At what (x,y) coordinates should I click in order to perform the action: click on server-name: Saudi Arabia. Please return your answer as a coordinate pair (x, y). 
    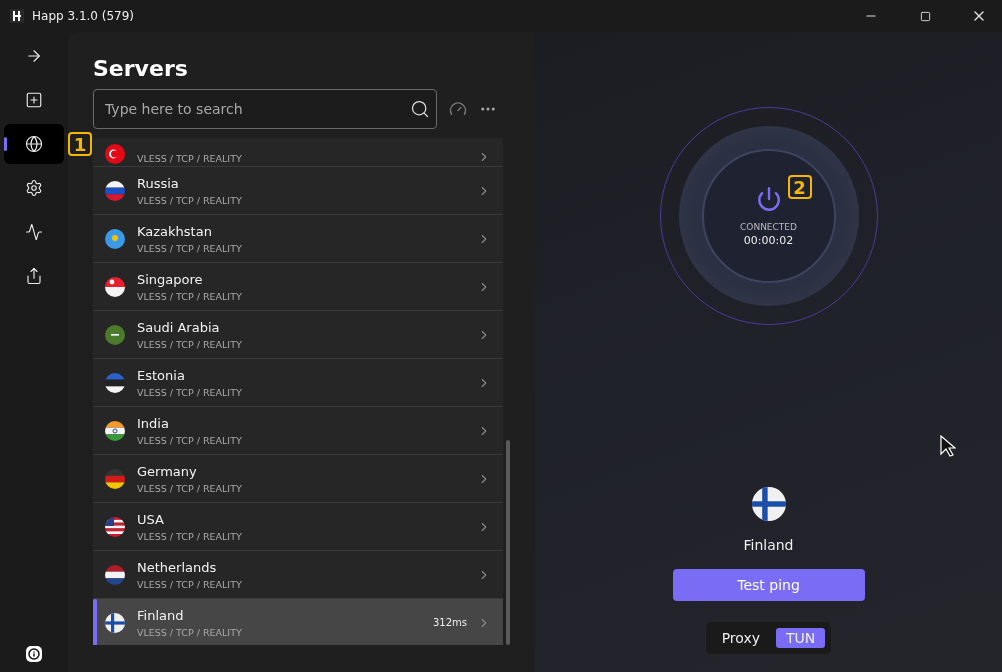
    Looking at the image, I should click on (179, 327).